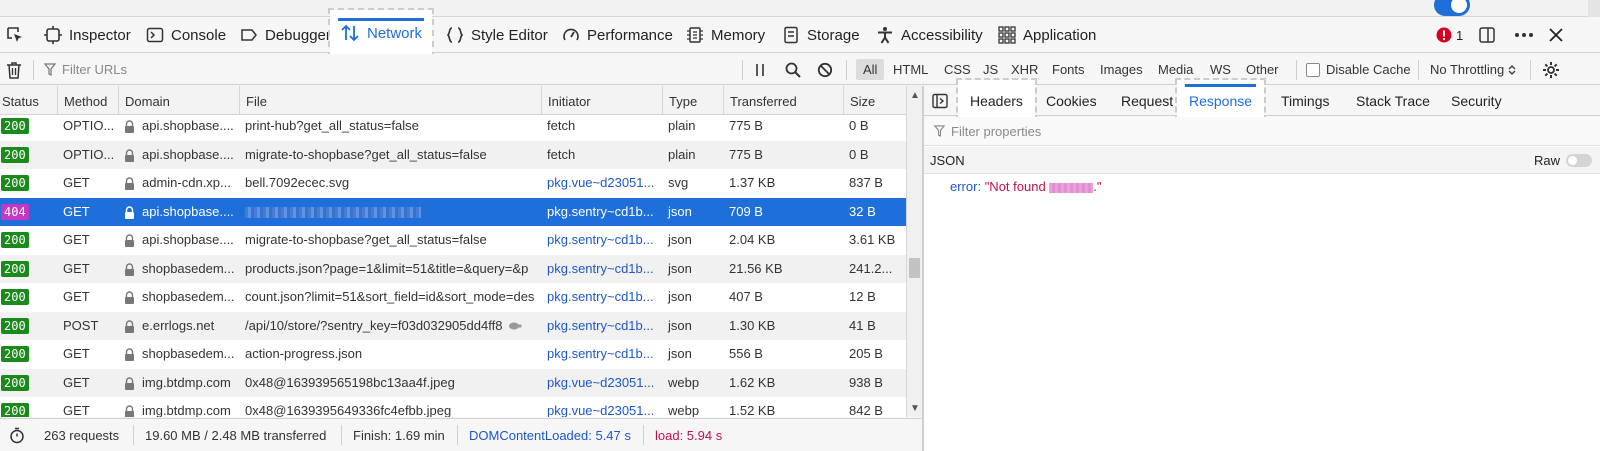 Image resolution: width=1600 pixels, height=451 pixels. What do you see at coordinates (1071, 101) in the screenshot?
I see `tab-cookies: Cookies` at bounding box center [1071, 101].